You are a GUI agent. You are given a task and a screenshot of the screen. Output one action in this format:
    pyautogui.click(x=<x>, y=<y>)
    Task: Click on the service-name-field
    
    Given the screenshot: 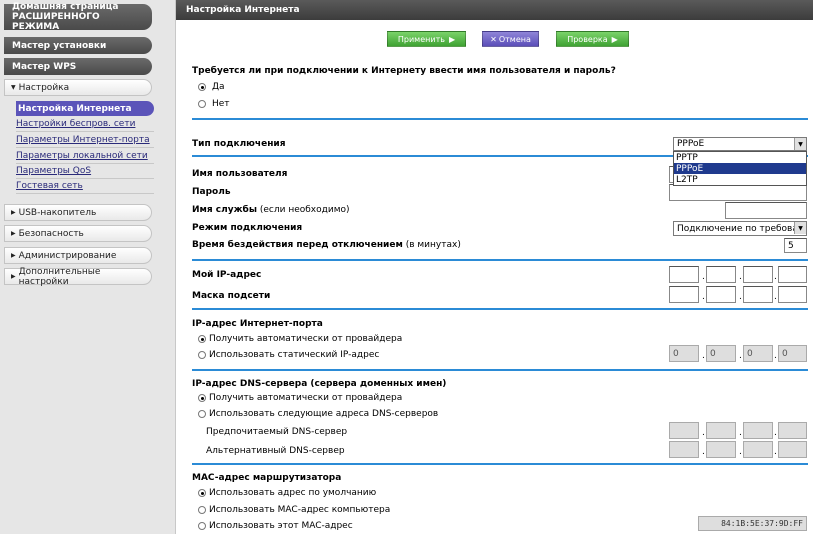 What is the action you would take?
    pyautogui.click(x=766, y=210)
    